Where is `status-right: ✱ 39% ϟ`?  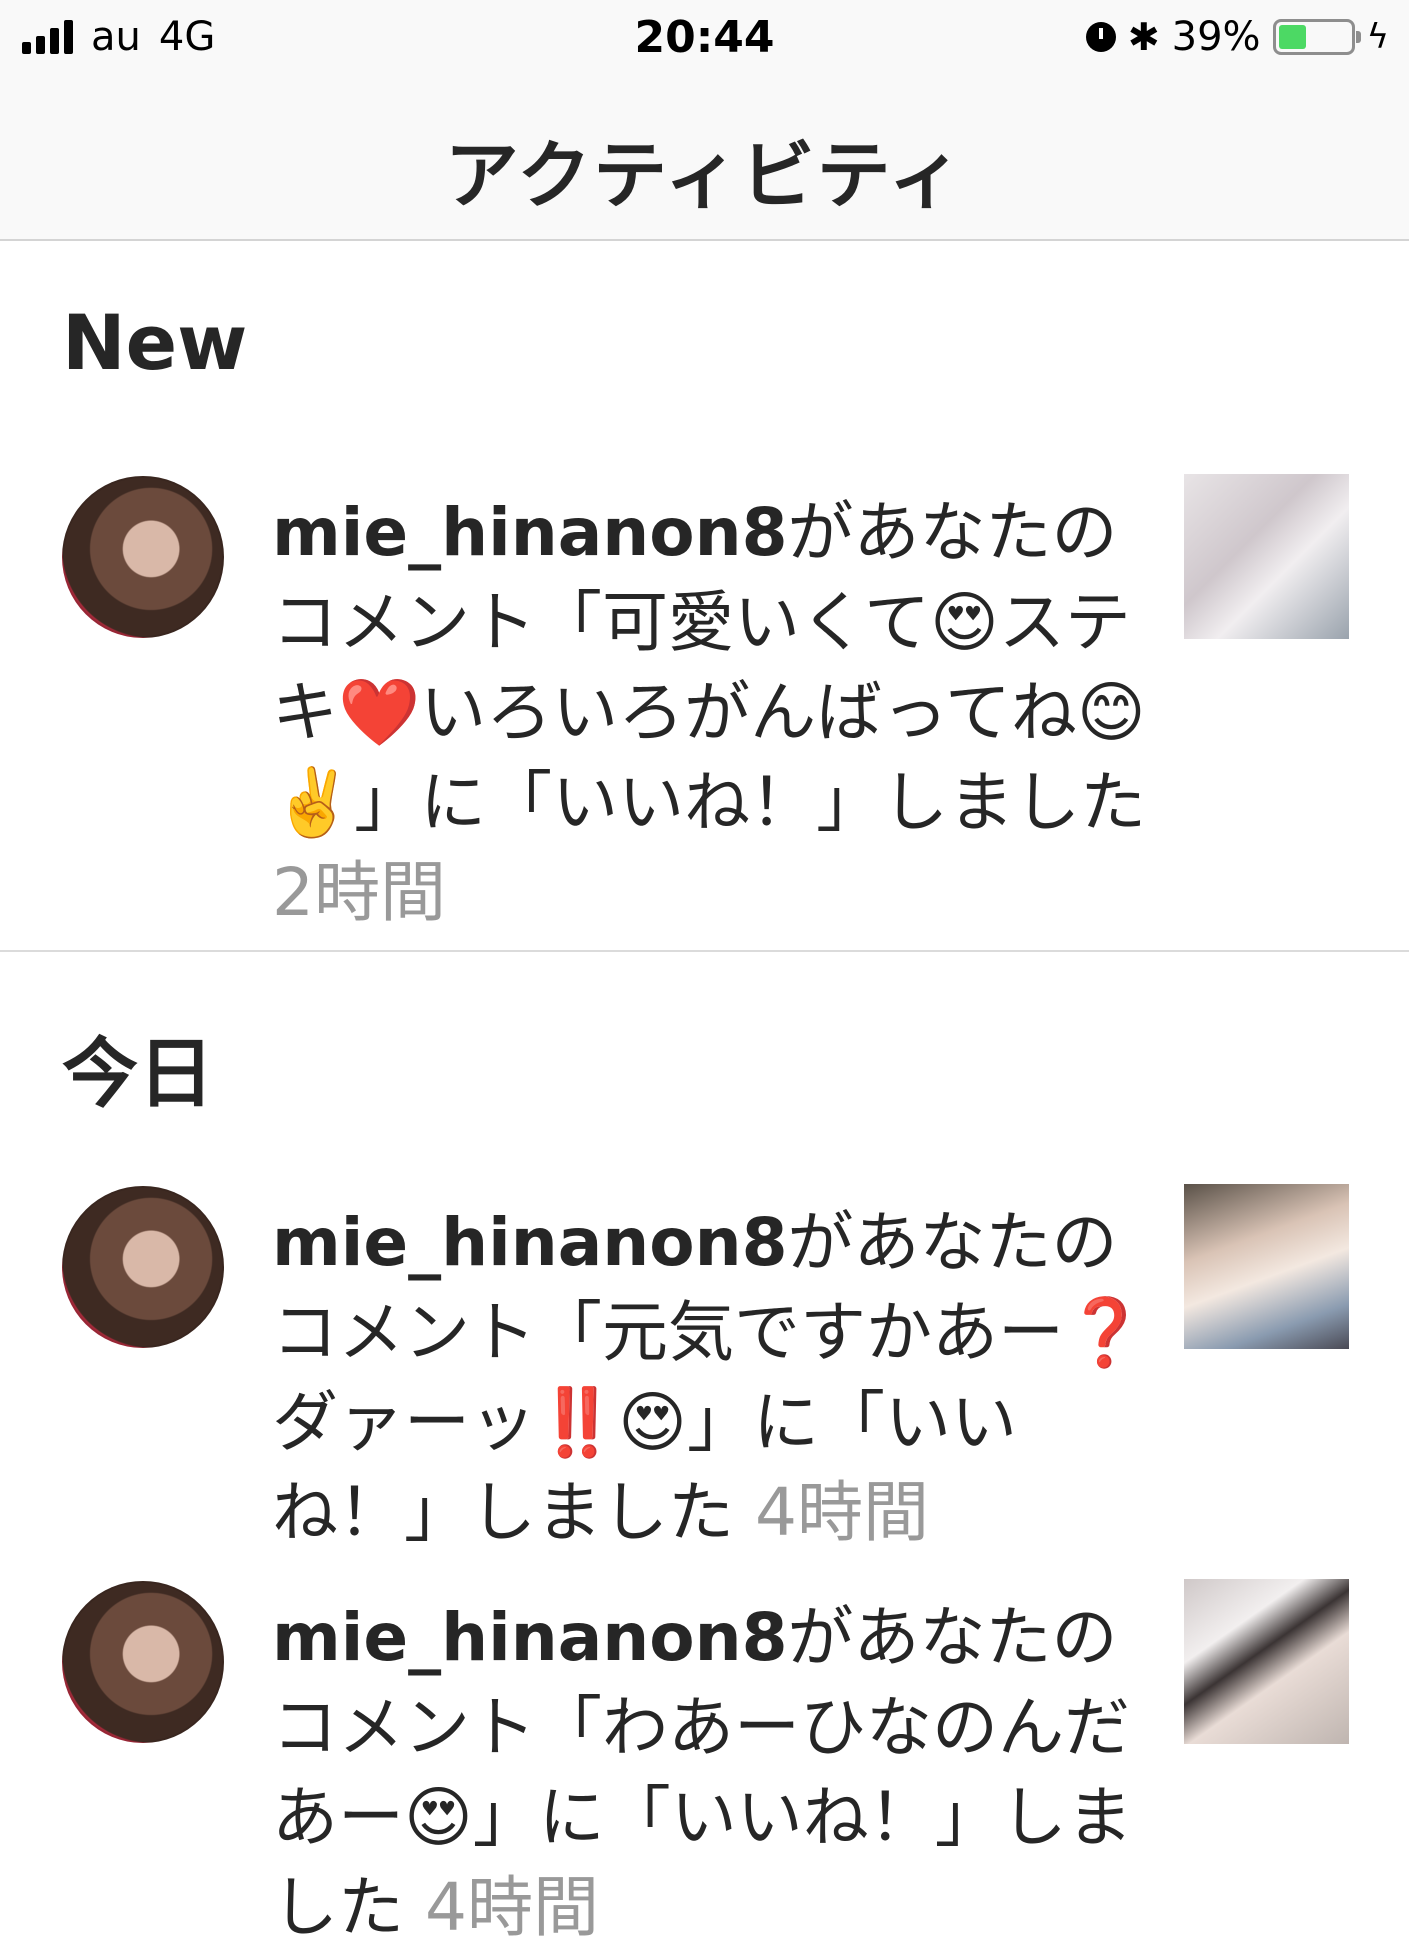
status-right: ✱ 39% ϟ is located at coordinates (1237, 37).